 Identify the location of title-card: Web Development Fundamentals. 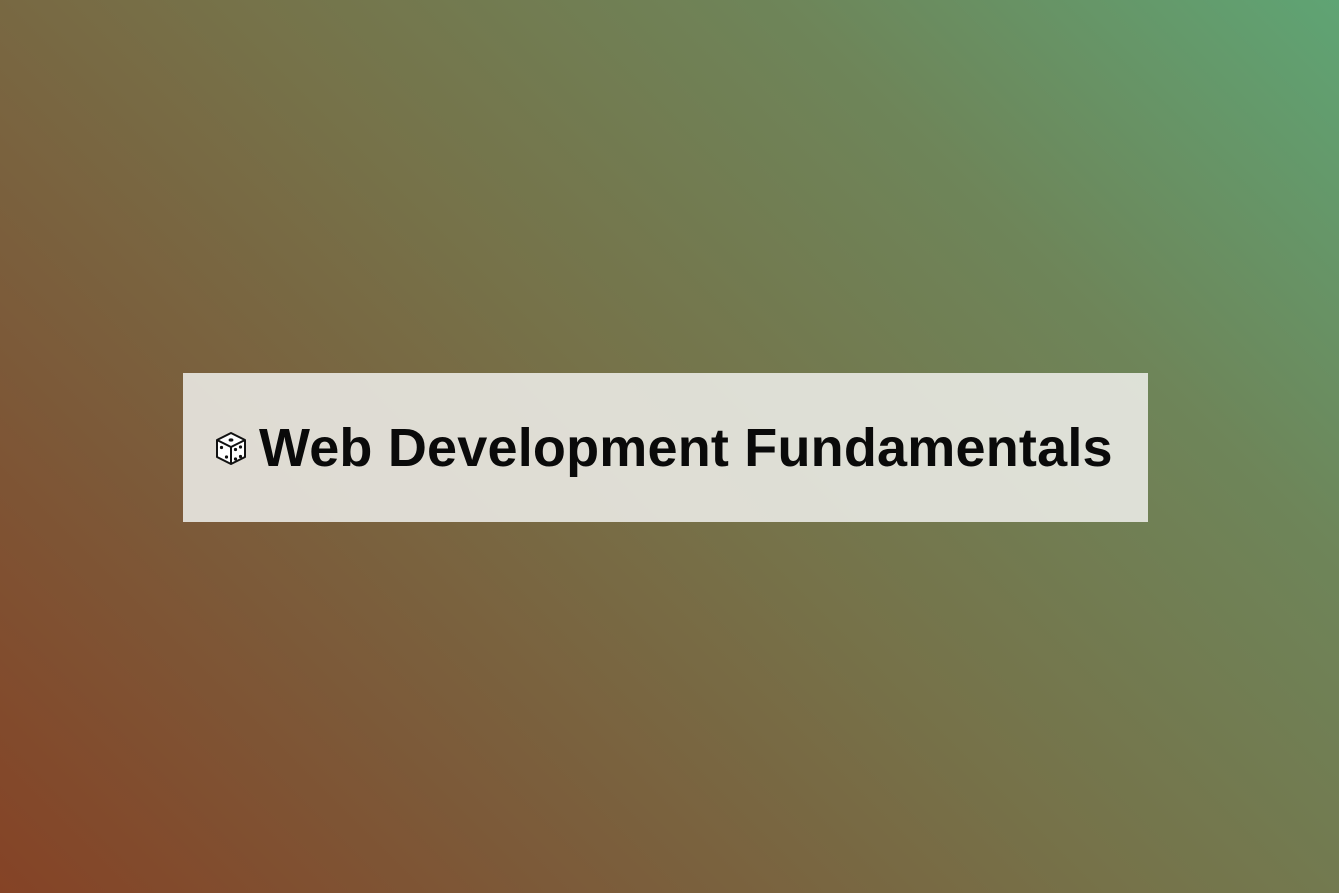
(665, 447).